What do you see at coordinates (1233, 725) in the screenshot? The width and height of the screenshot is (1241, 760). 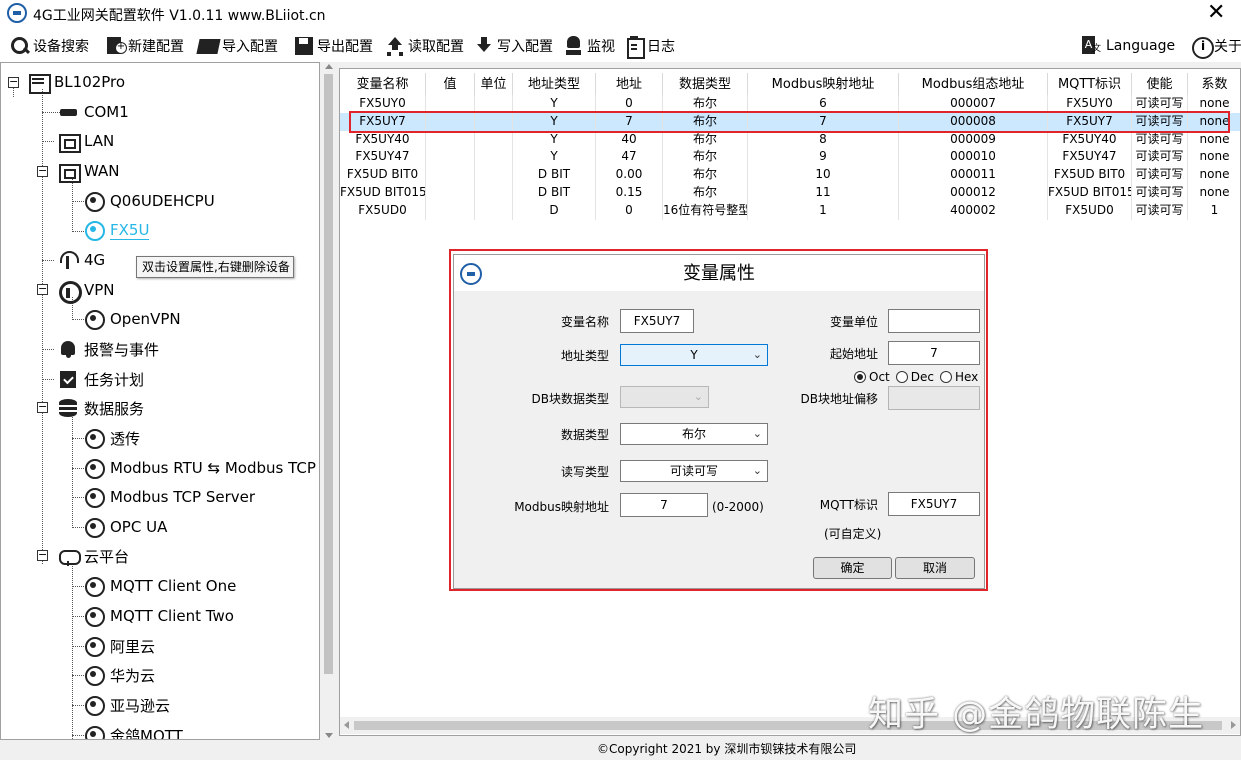 I see `scroll-right-arrow-icon` at bounding box center [1233, 725].